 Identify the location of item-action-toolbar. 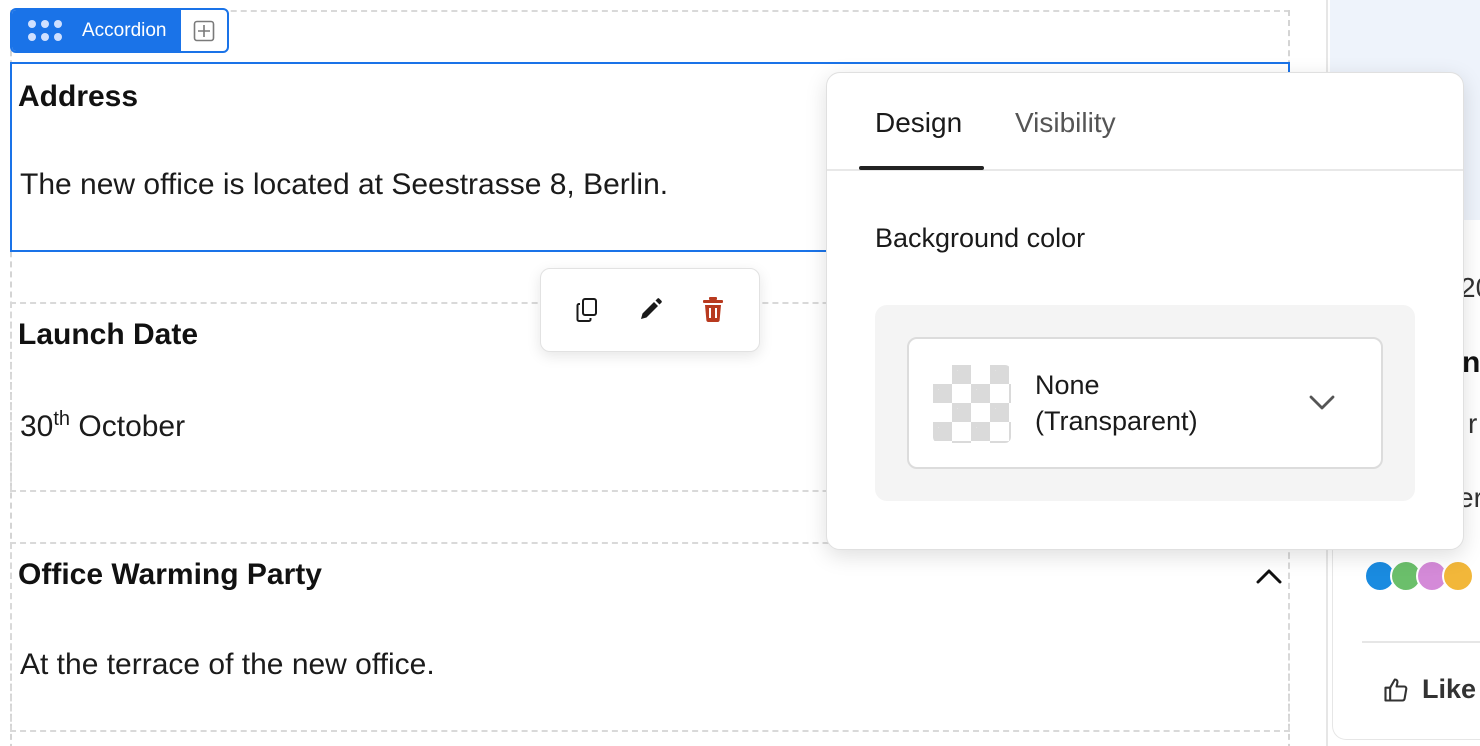
(650, 310).